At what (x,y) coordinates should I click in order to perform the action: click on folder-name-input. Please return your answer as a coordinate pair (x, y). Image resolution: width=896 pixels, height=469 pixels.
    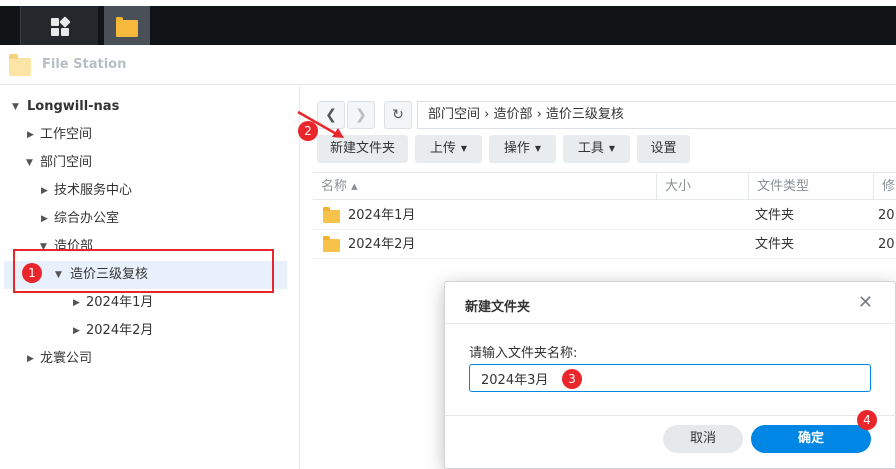
    Looking at the image, I should click on (670, 378).